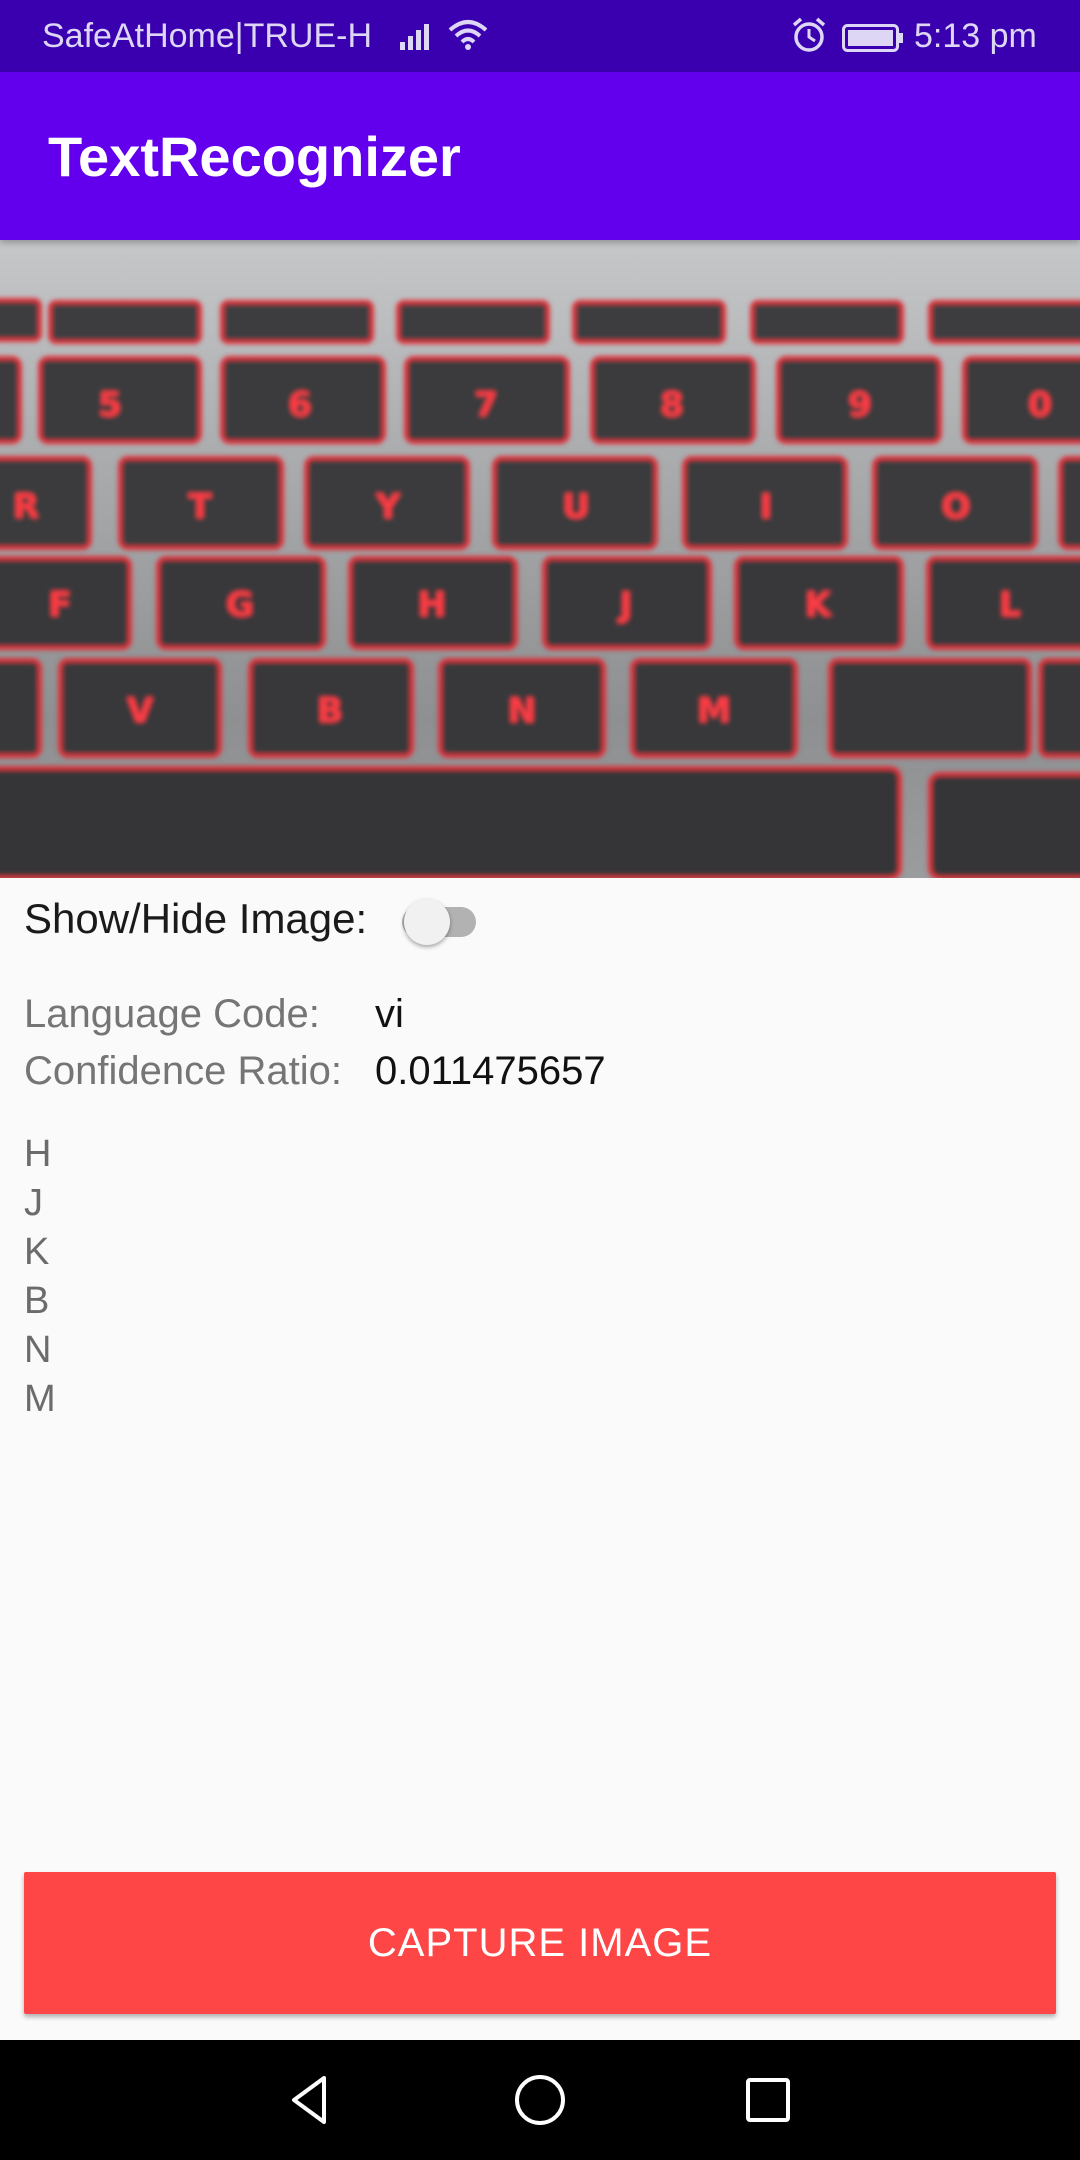 This screenshot has height=2160, width=1080. What do you see at coordinates (388, 507) in the screenshot?
I see `svg-text: Y` at bounding box center [388, 507].